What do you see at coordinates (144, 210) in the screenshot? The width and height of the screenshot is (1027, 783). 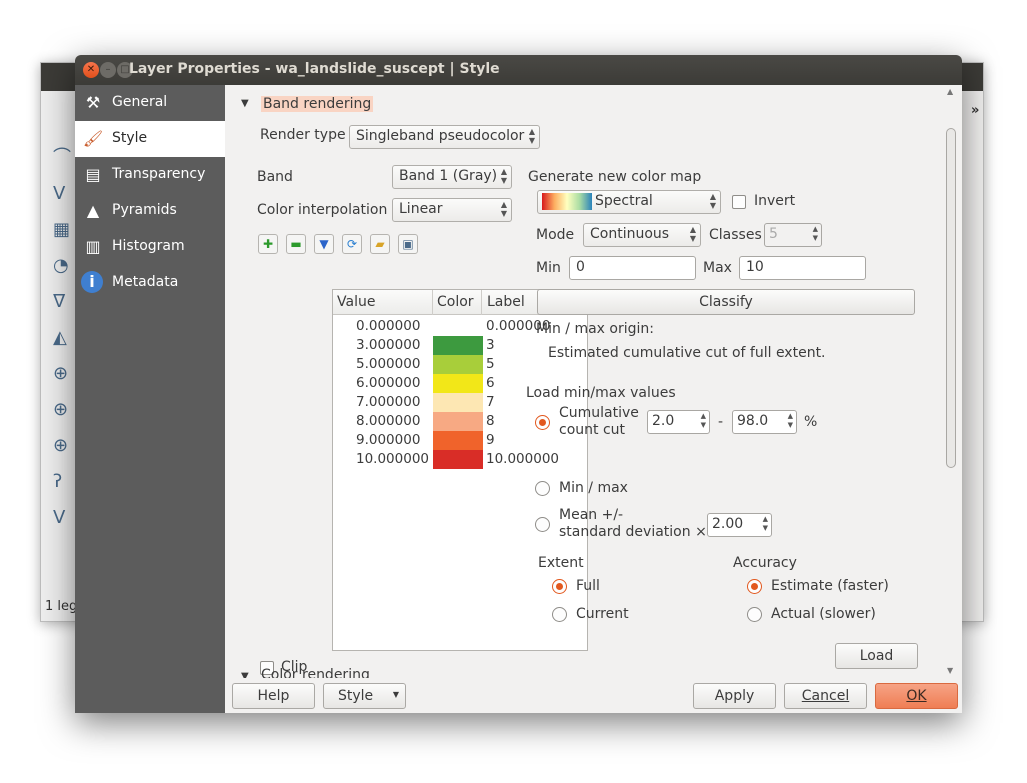 I see `sidebar-item-label: Pyramids` at bounding box center [144, 210].